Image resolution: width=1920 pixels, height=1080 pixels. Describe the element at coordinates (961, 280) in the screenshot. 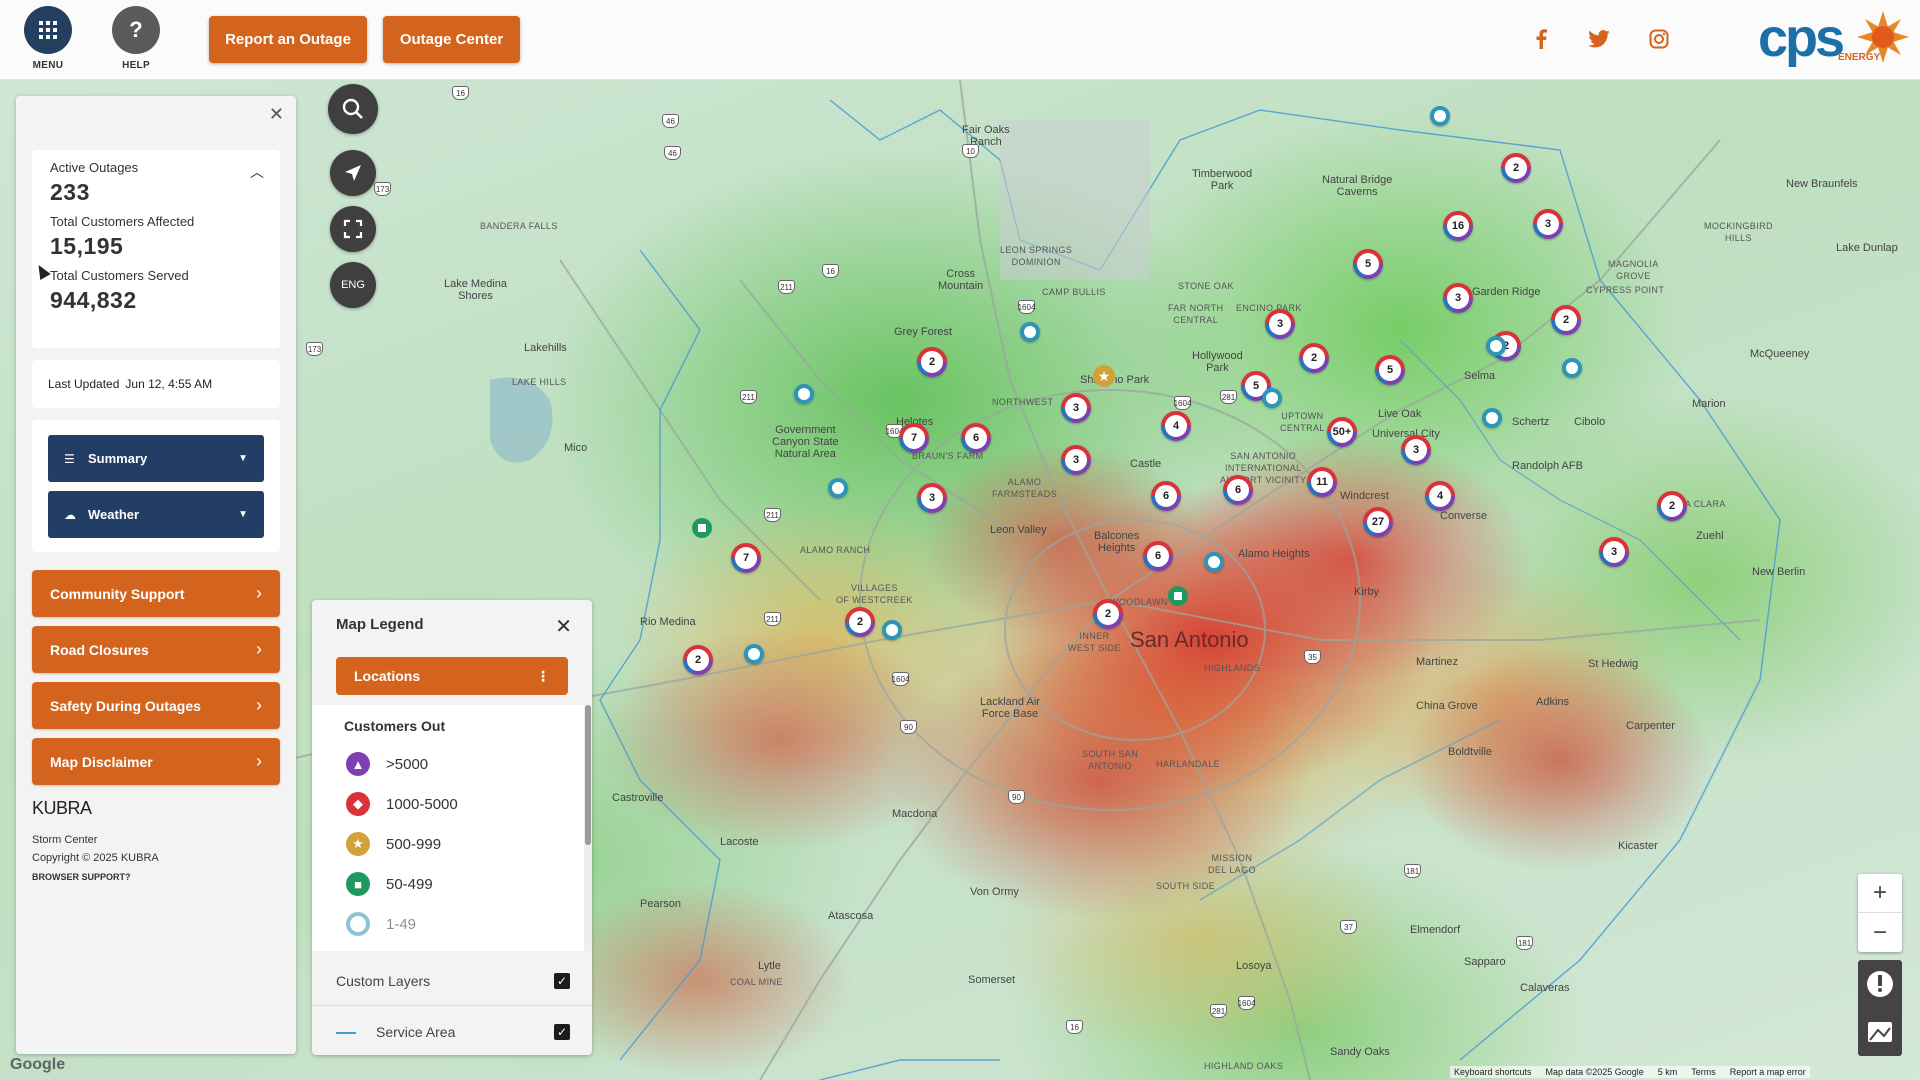

I see `place-label: Cross Mountain` at that location.